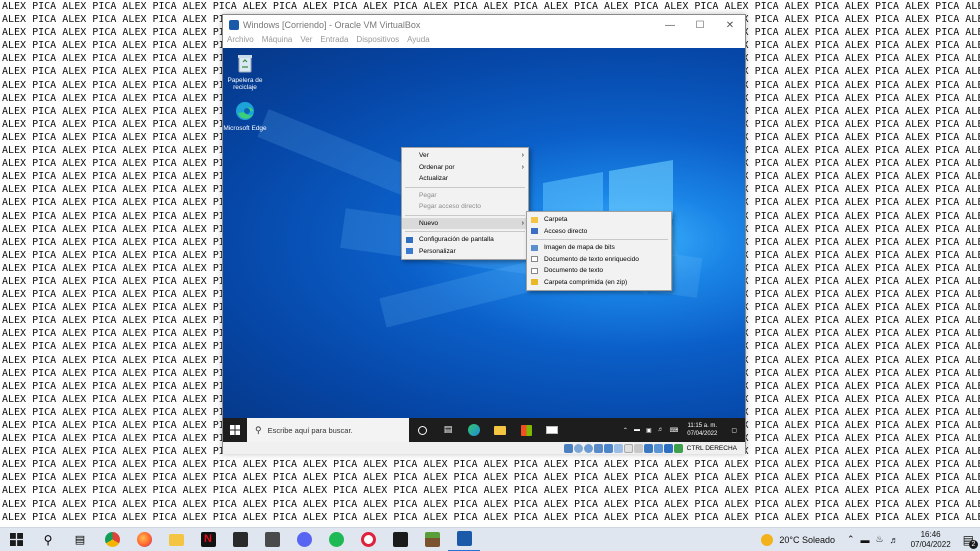 This screenshot has width=980, height=551. Describe the element at coordinates (112, 539) in the screenshot. I see `taskbar-chrome` at that location.